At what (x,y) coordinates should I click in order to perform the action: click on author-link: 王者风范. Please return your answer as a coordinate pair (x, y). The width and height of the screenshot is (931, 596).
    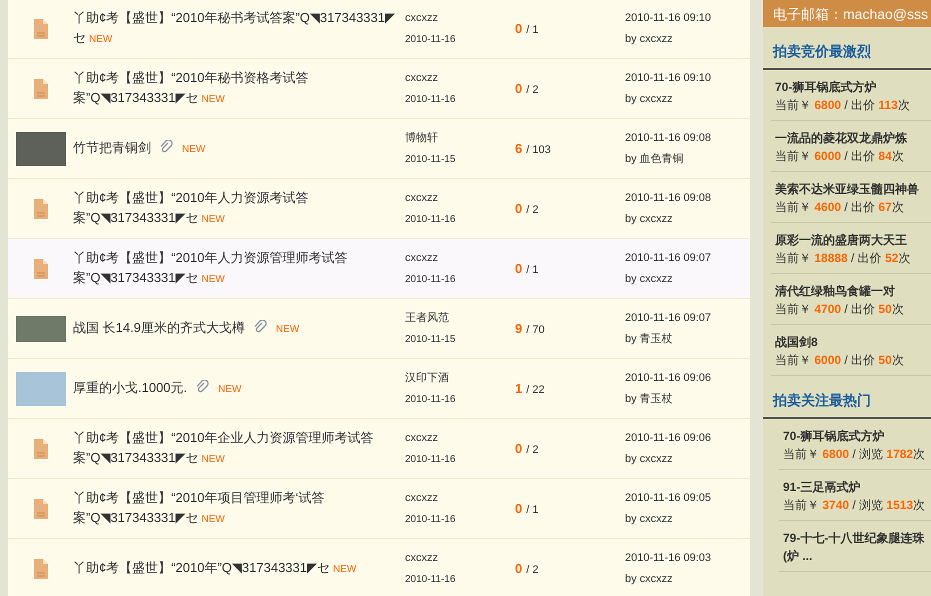
    Looking at the image, I should click on (460, 318).